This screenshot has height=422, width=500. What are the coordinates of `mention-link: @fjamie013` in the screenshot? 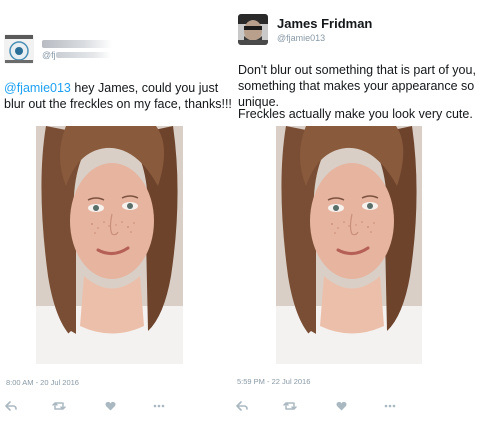 It's located at (37, 88).